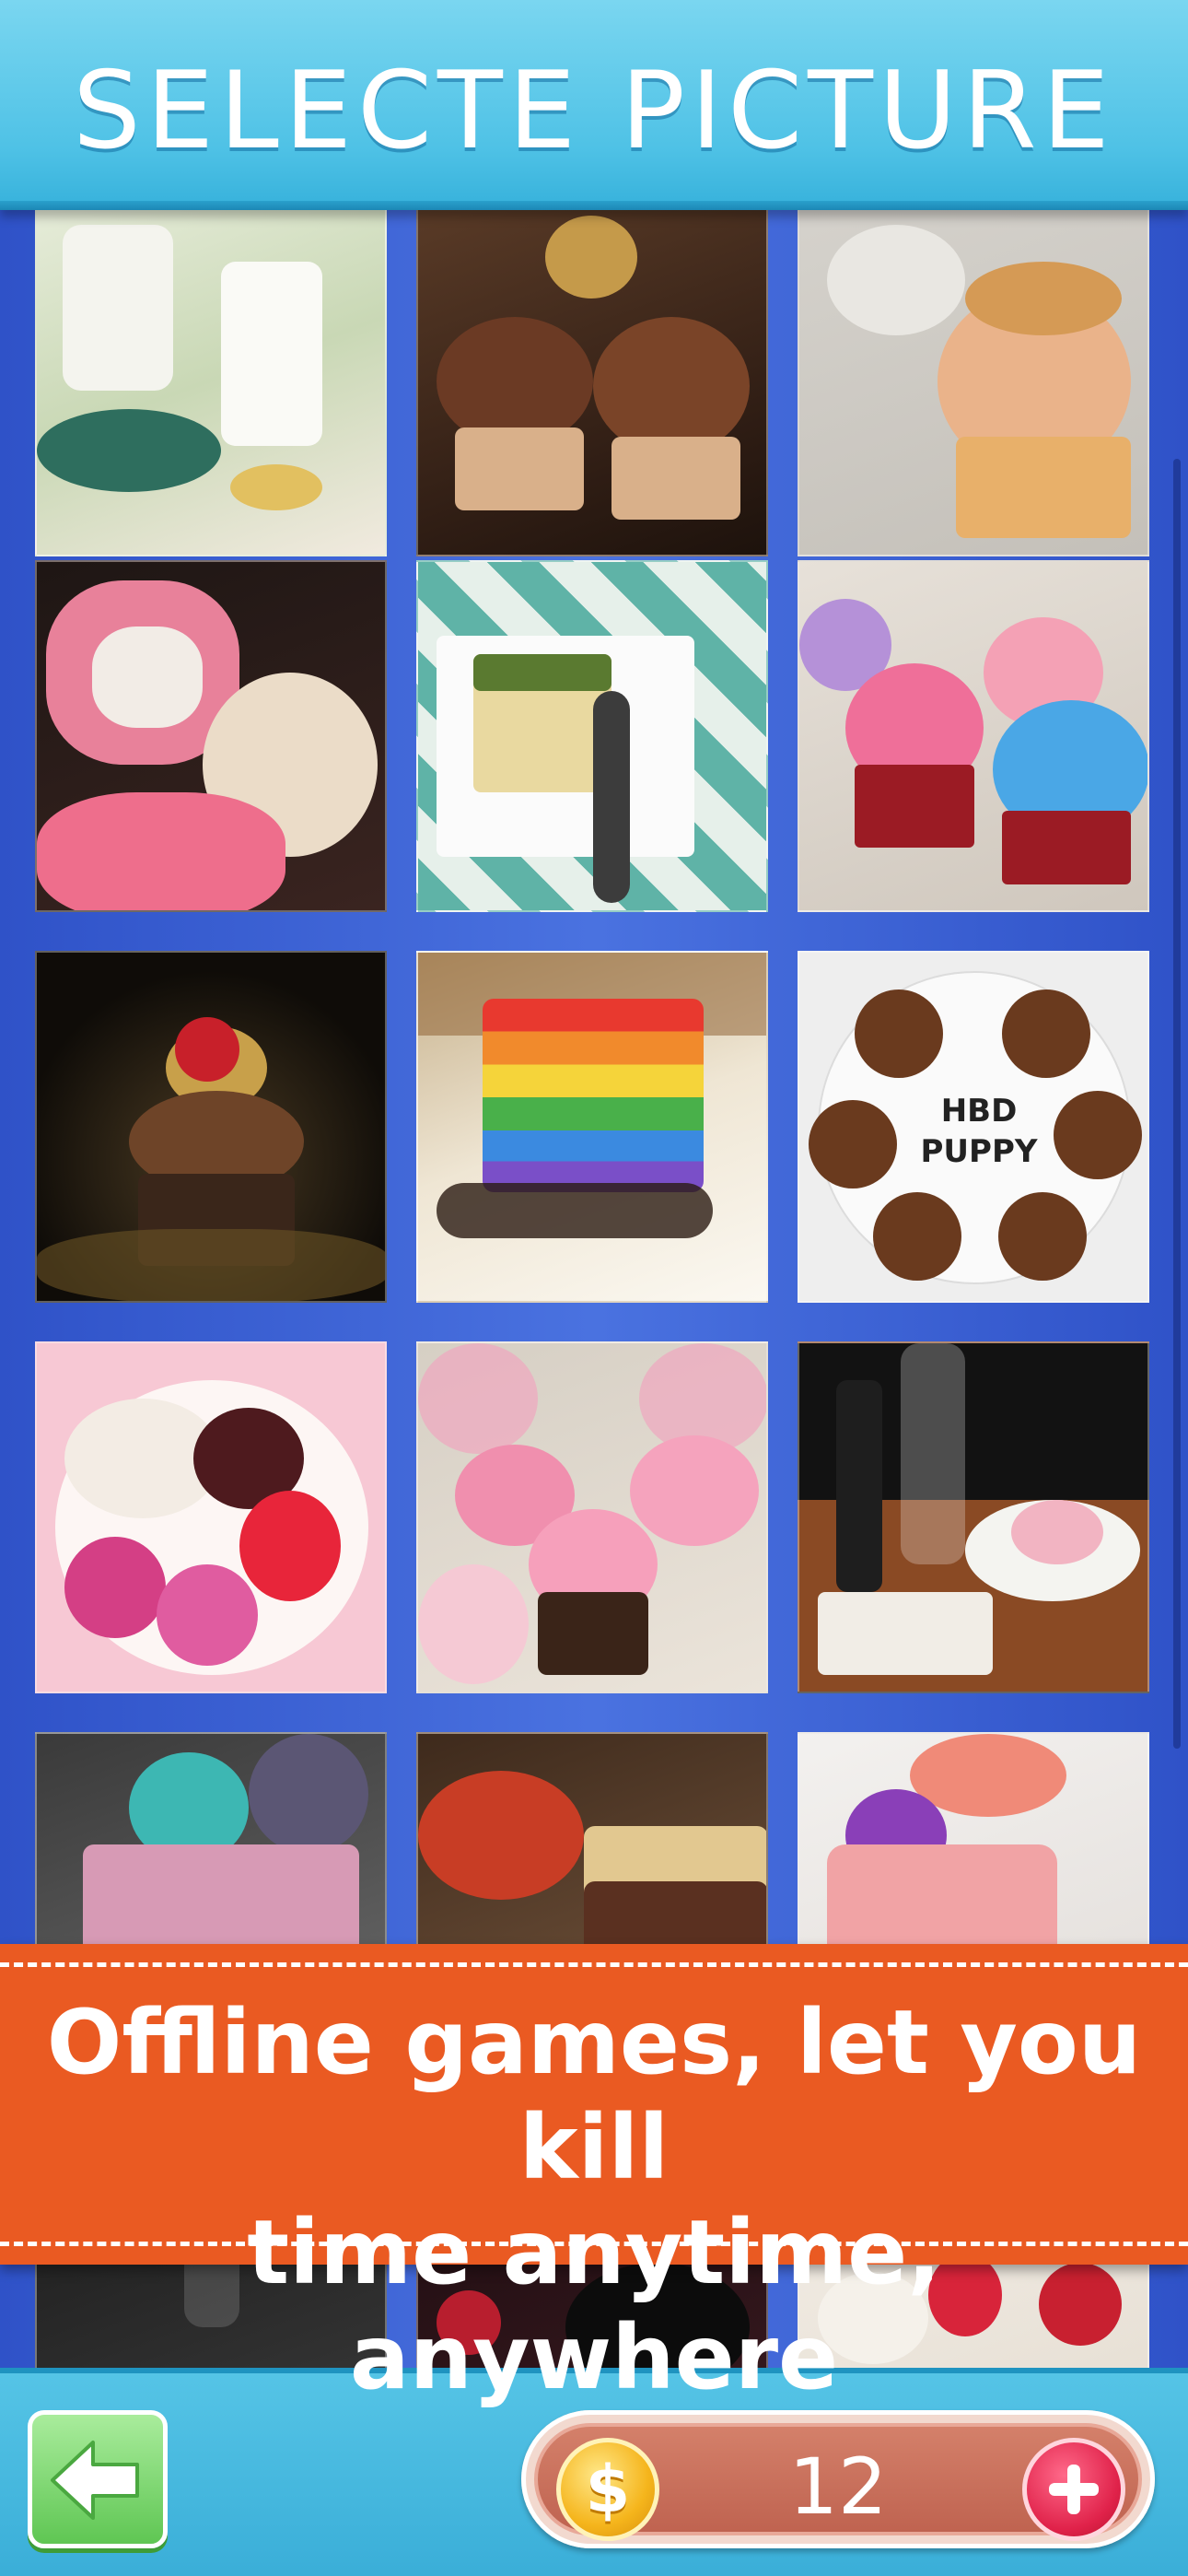  Describe the element at coordinates (838, 2486) in the screenshot. I see `coin-count: 12` at that location.